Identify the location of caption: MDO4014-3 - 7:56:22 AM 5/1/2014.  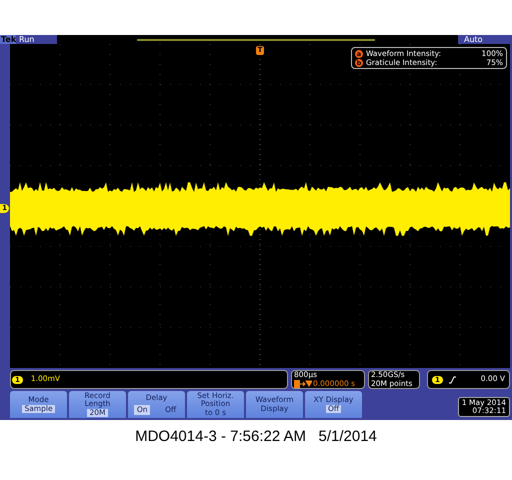
(256, 436).